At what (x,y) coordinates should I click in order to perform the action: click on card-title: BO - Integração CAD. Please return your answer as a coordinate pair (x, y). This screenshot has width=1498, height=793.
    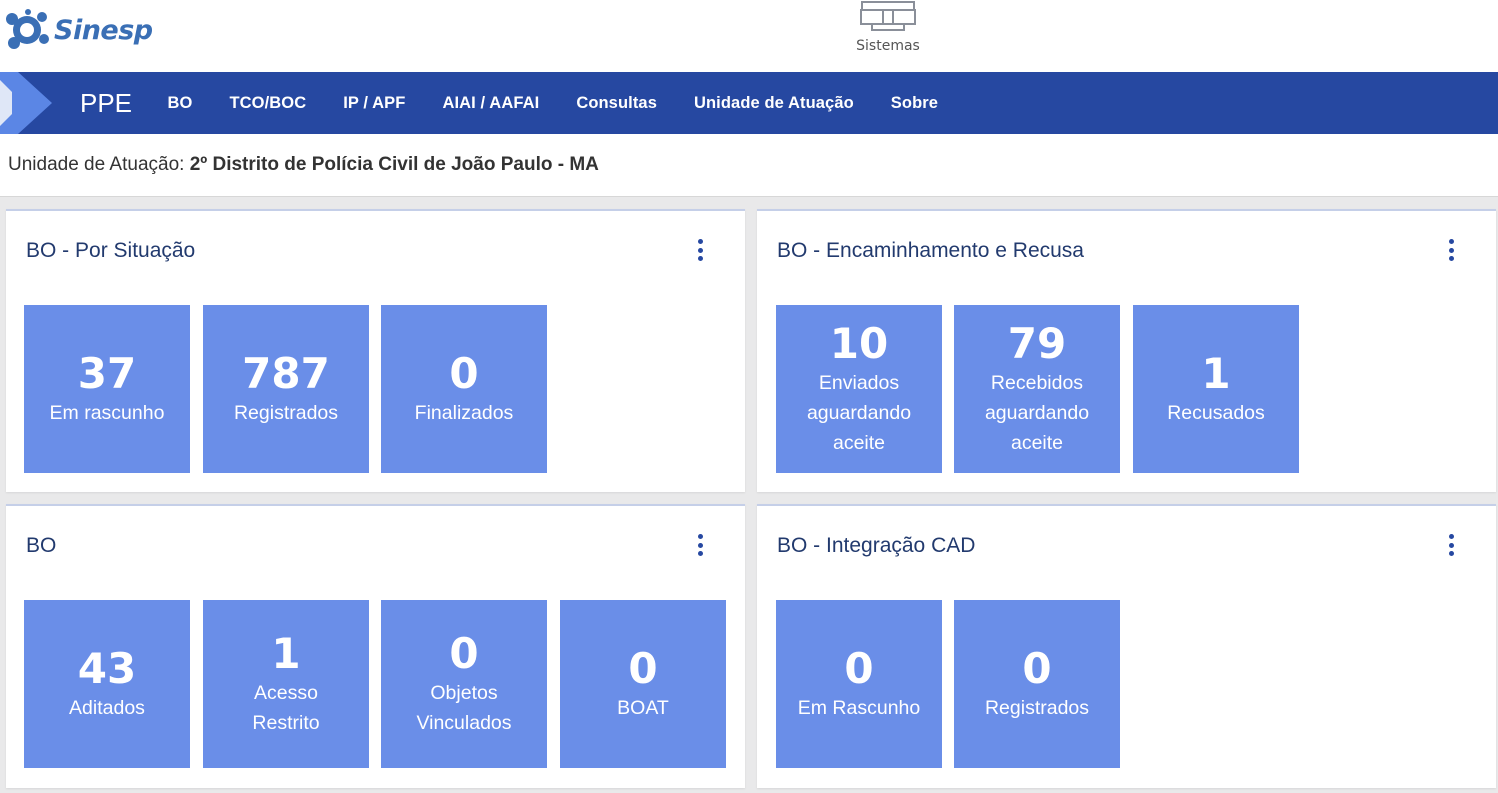
    Looking at the image, I should click on (876, 545).